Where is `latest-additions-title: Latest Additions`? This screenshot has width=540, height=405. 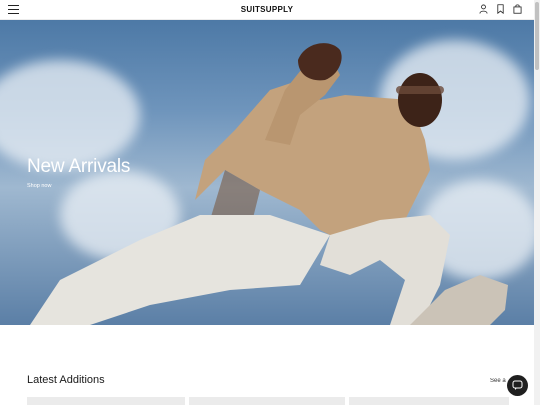 latest-additions-title: Latest Additions is located at coordinates (66, 380).